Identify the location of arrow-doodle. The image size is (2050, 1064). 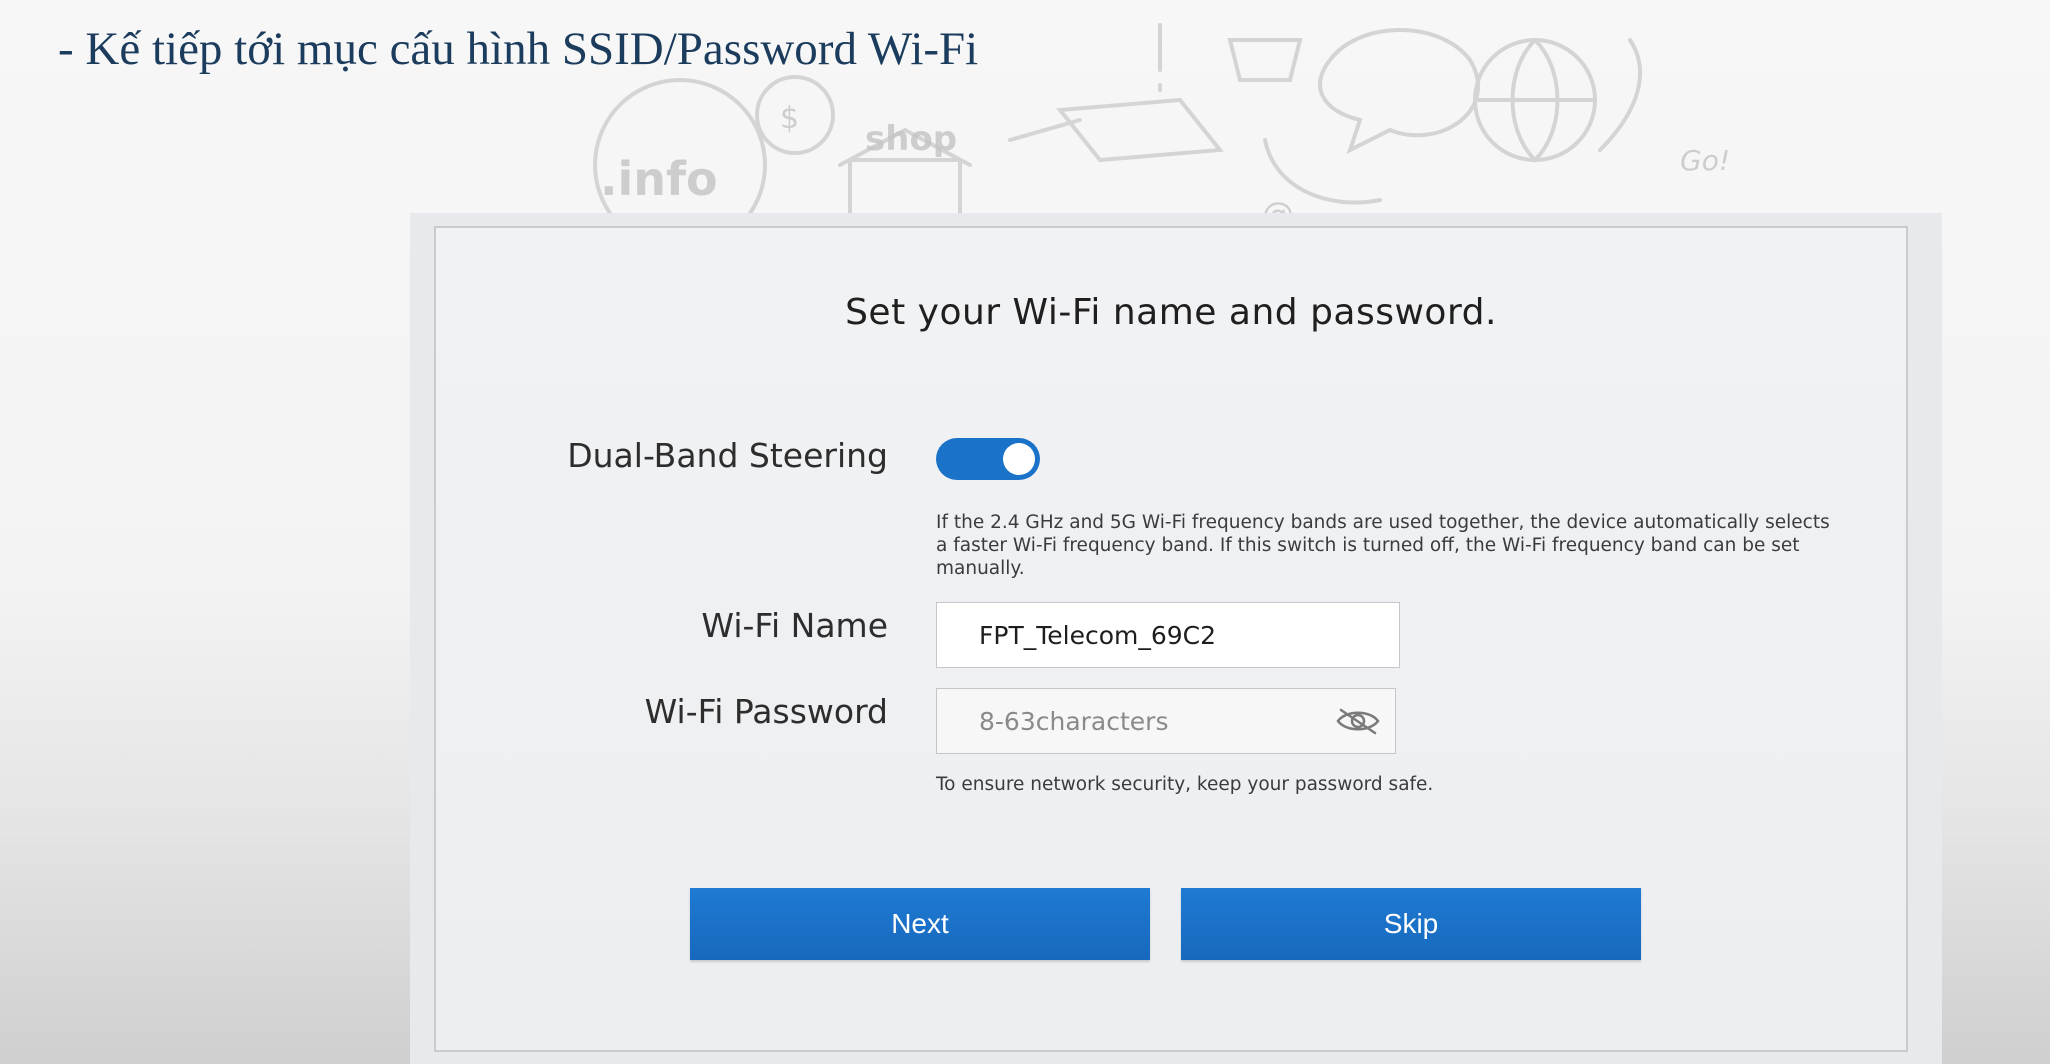
(1620, 95).